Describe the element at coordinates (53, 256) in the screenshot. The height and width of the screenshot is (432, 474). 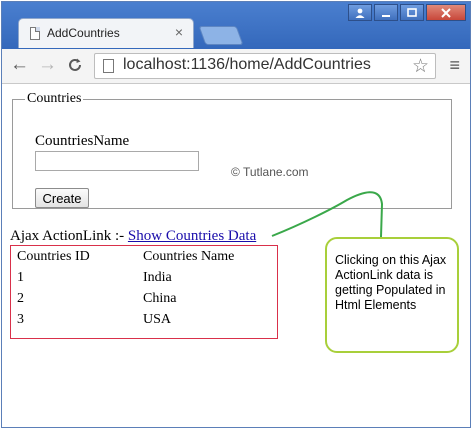
I see `column-header: Countries ID` at that location.